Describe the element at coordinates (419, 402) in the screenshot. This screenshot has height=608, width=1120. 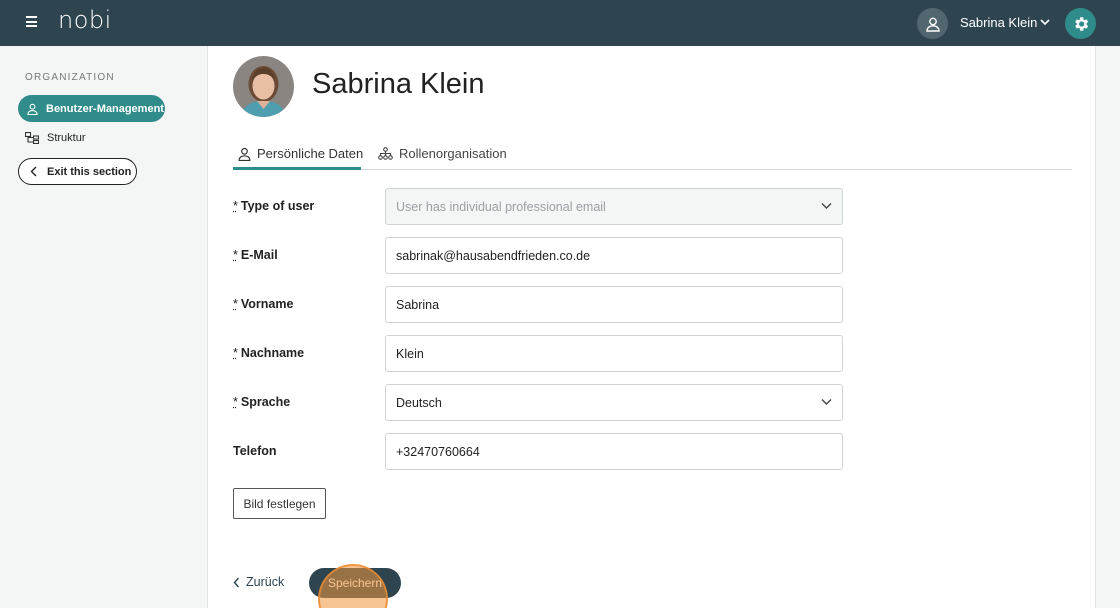
I see `language-value: Deutsch` at that location.